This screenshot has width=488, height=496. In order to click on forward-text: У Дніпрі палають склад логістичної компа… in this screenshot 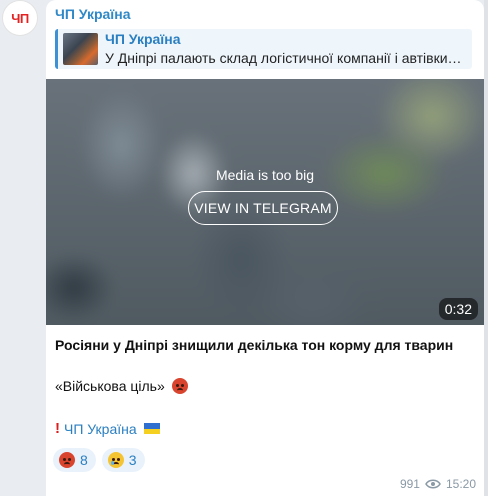, I will do `click(283, 58)`.